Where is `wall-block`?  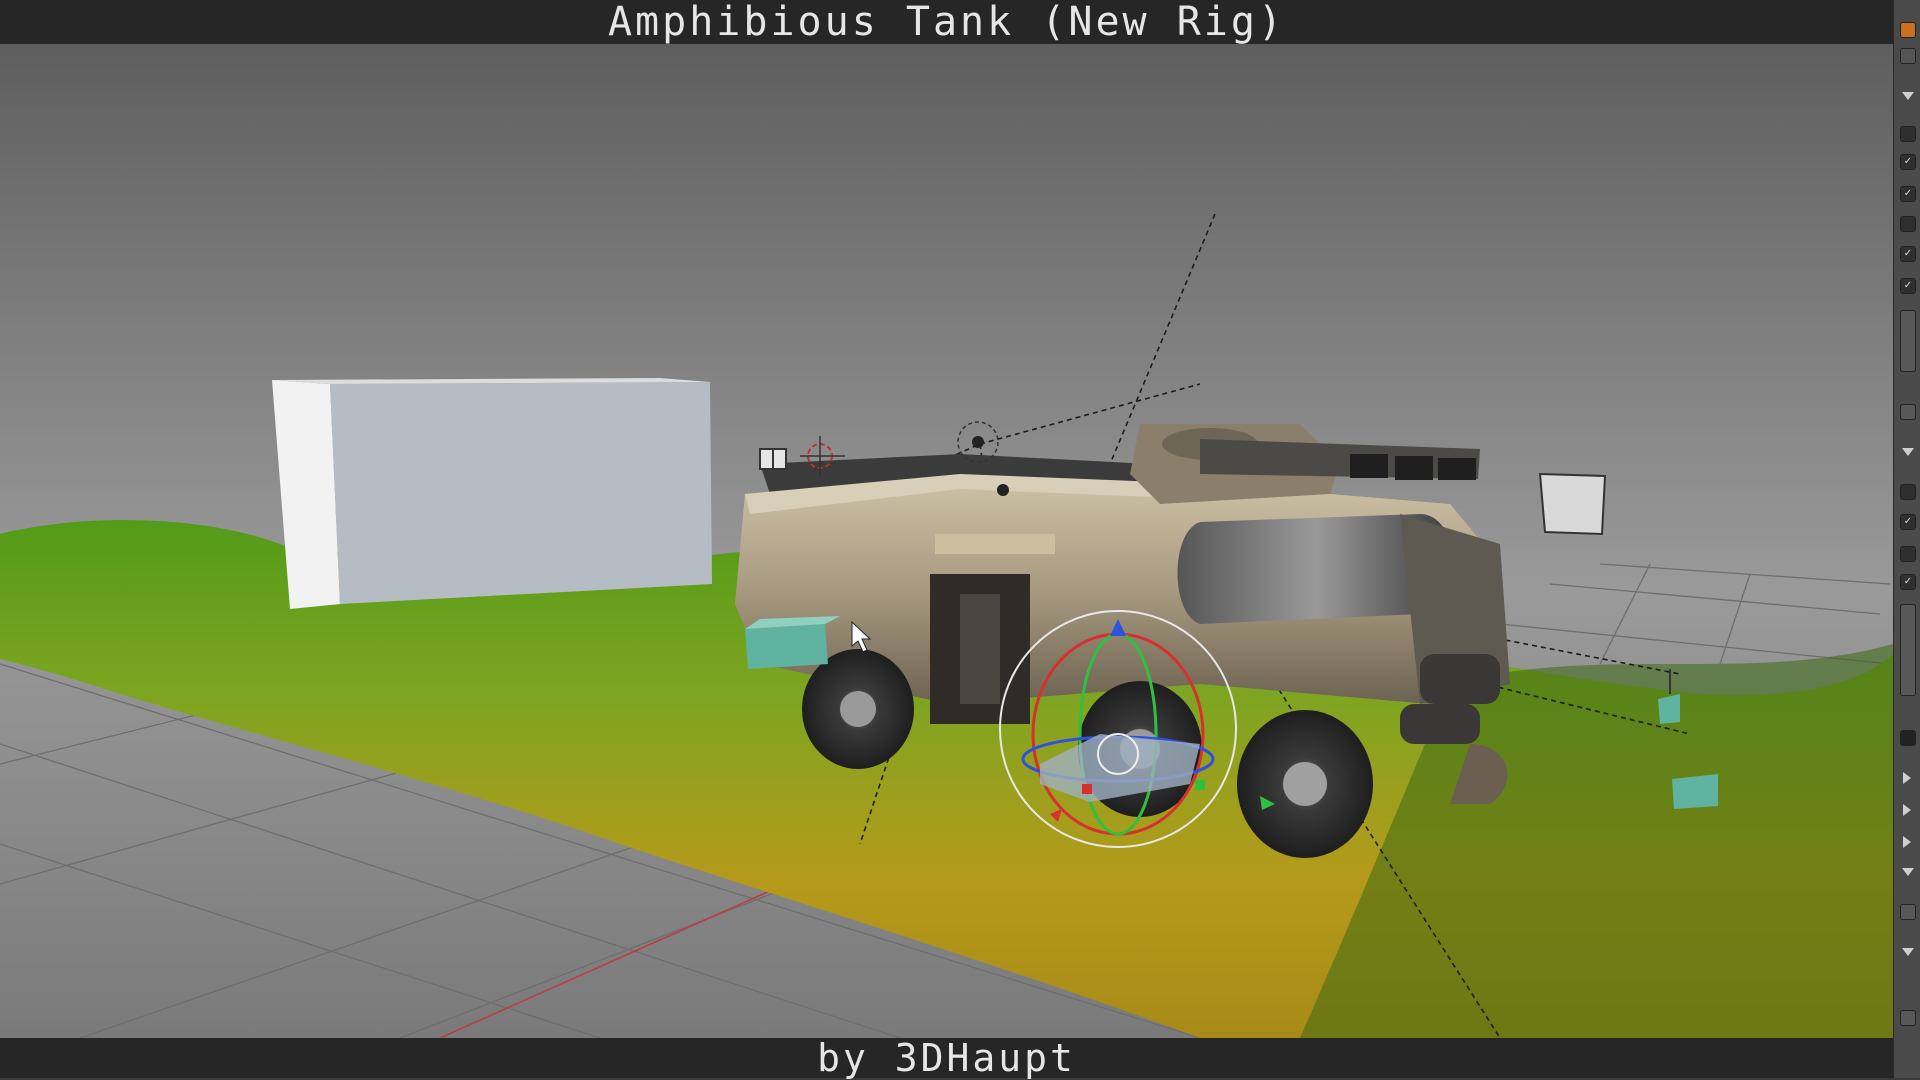
wall-block is located at coordinates (492, 493).